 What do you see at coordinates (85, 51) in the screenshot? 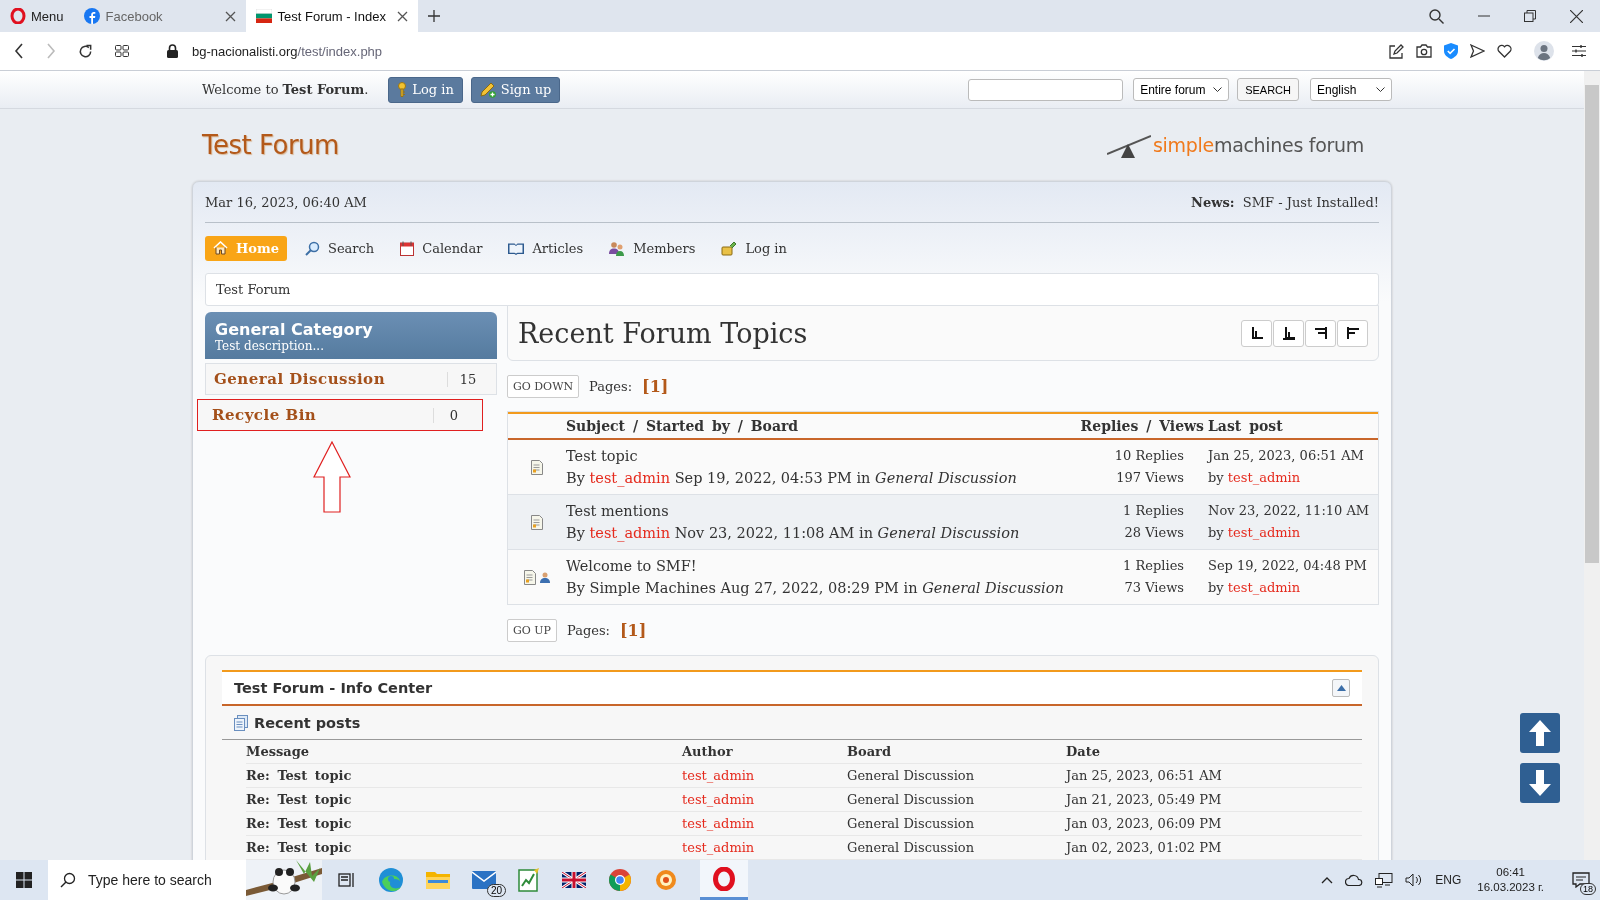
I see `reload-icon` at bounding box center [85, 51].